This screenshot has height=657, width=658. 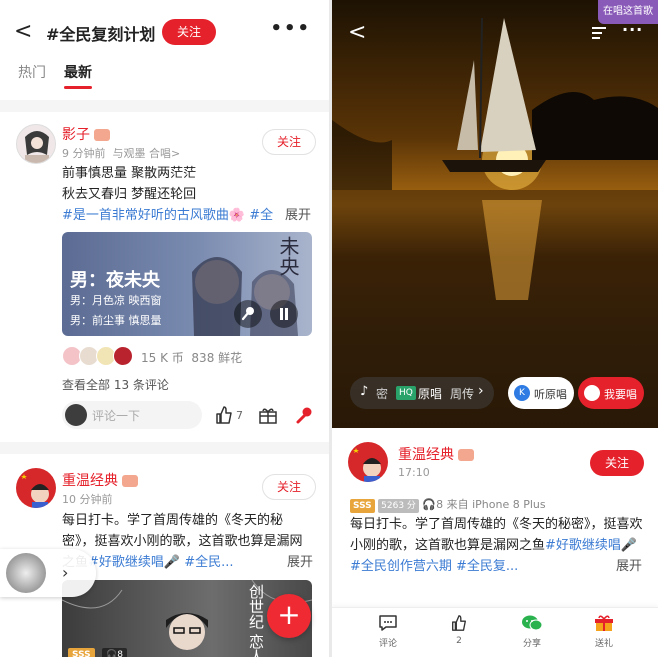 I want to click on mini-player: ›, so click(x=48, y=573).